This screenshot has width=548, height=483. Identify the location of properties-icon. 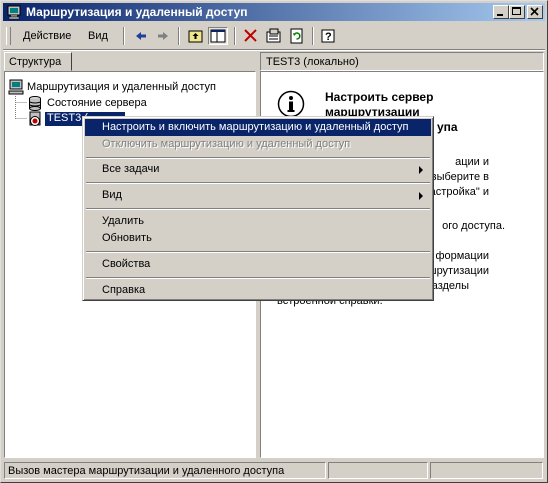
(273, 35).